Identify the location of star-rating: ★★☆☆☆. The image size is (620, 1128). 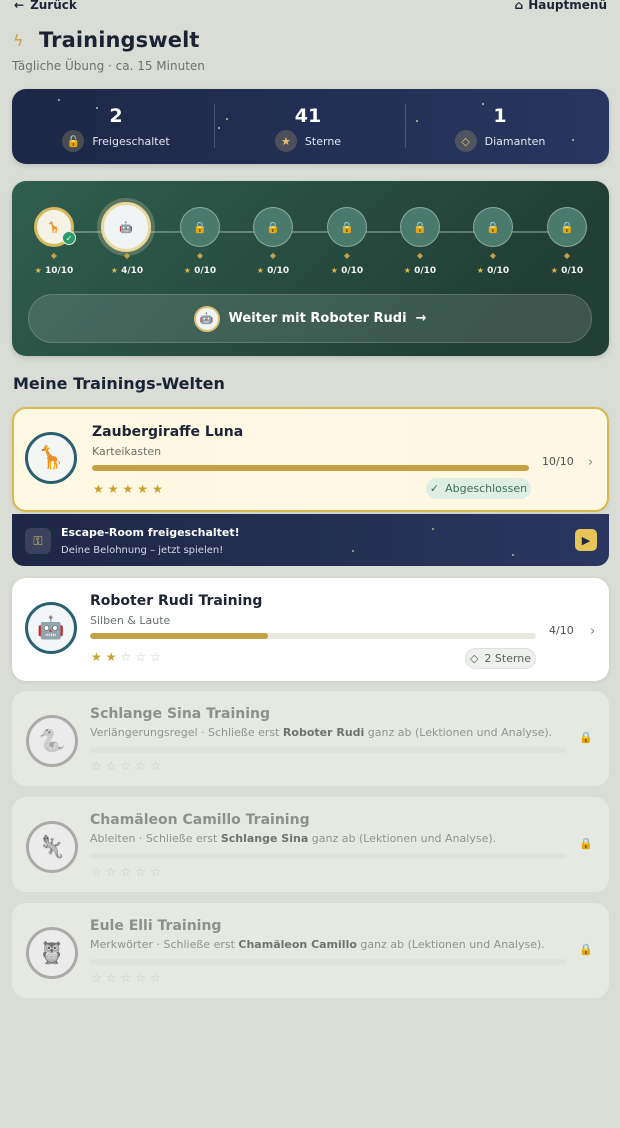
(128, 657).